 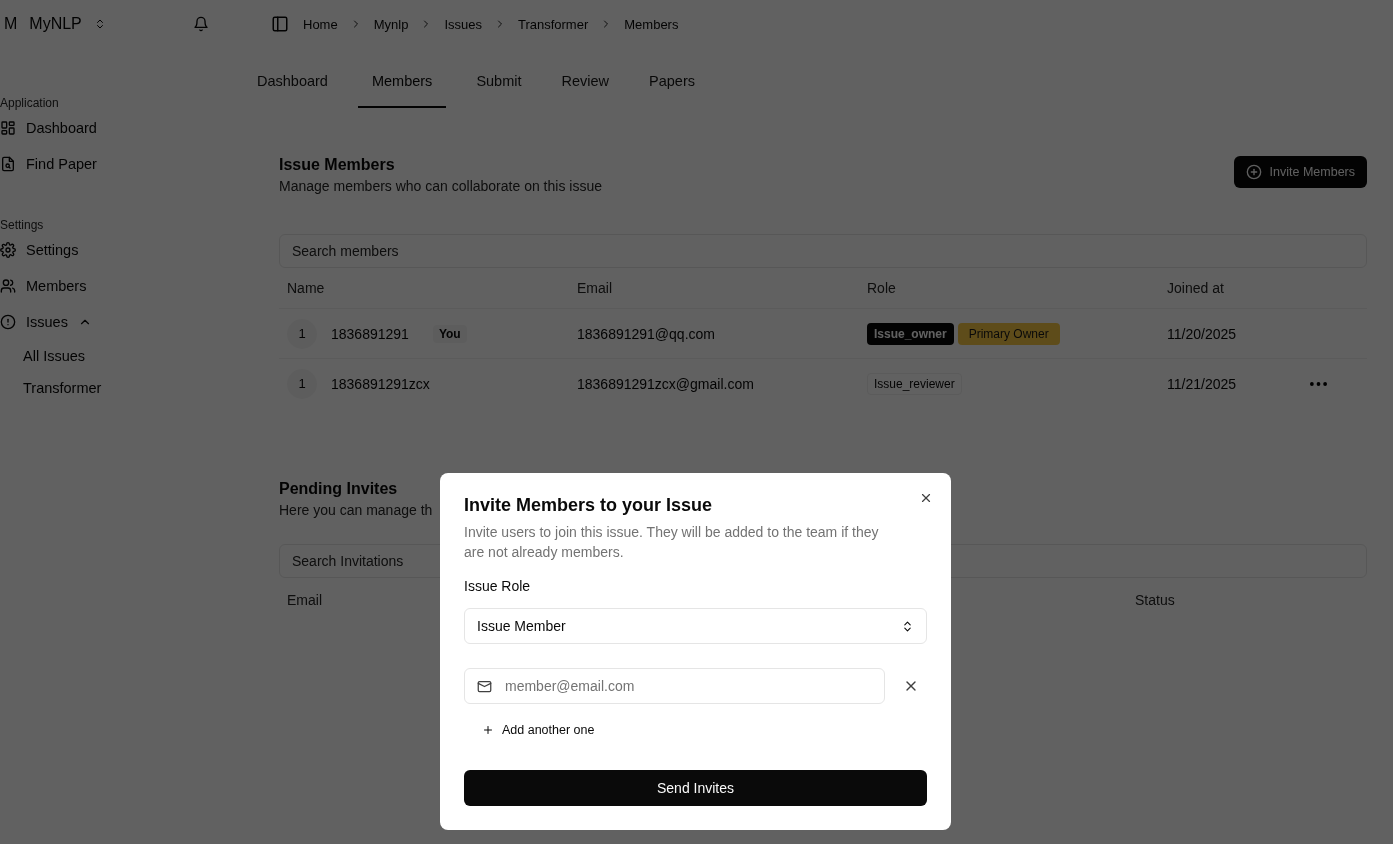 I want to click on member-name: 1836891291zcx, so click(x=380, y=383).